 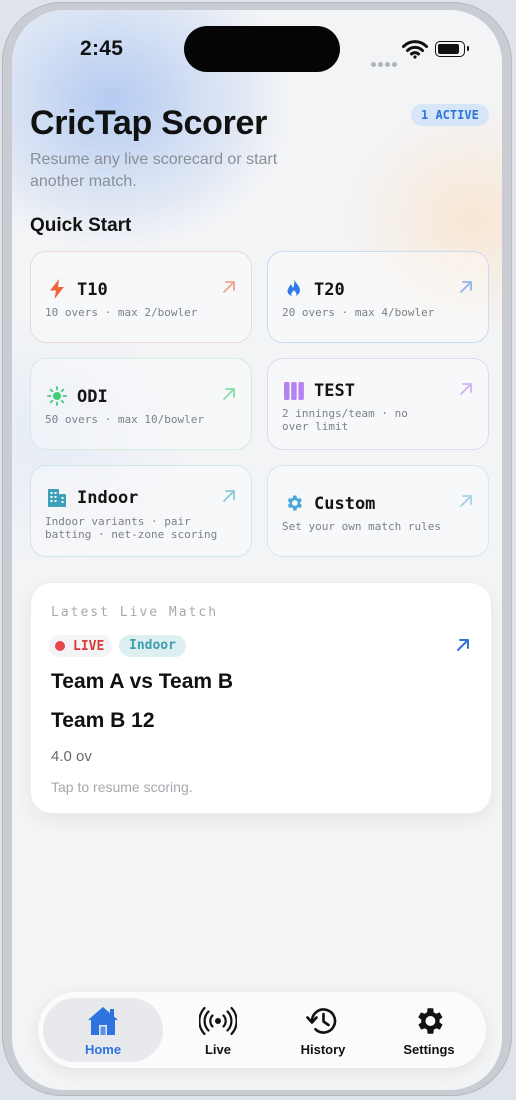 I want to click on tab-bar: Home Live History Settings, so click(x=262, y=1030).